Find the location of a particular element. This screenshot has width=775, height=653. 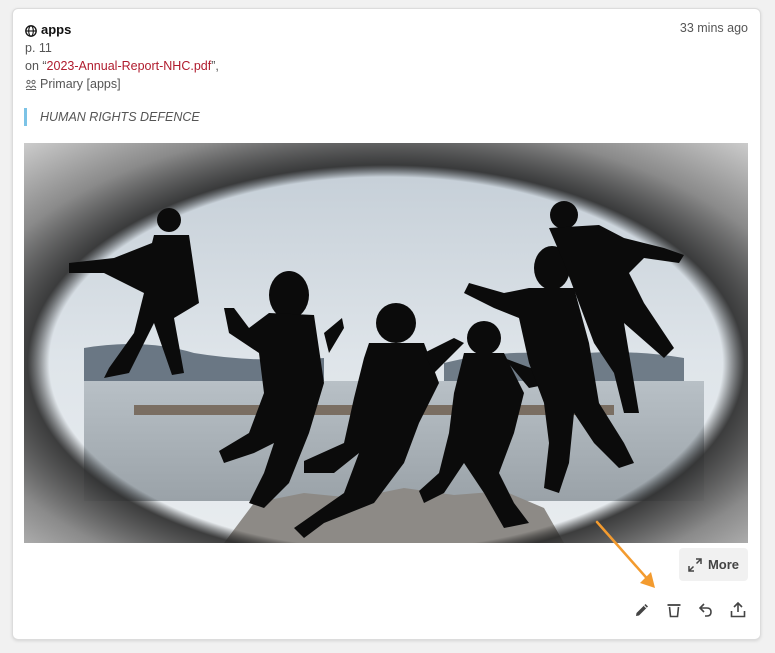

group-name: apps is located at coordinates (56, 30).